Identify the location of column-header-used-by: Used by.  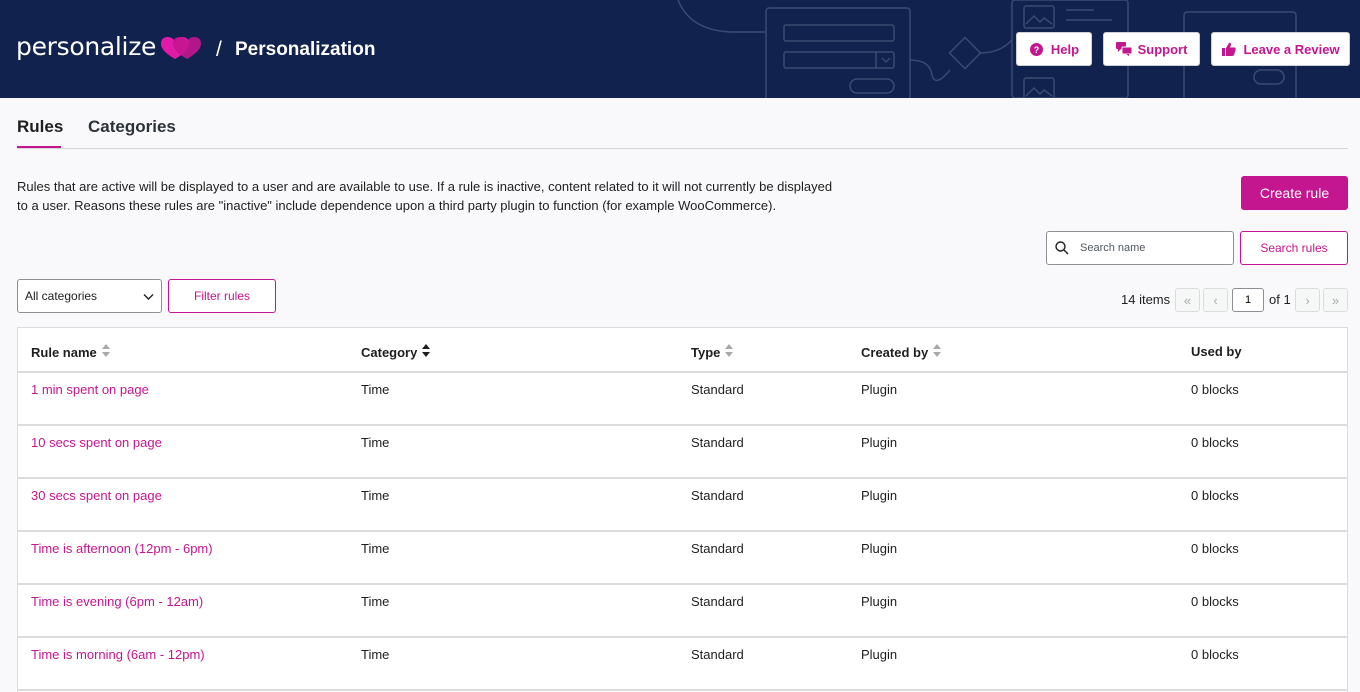
(1216, 351).